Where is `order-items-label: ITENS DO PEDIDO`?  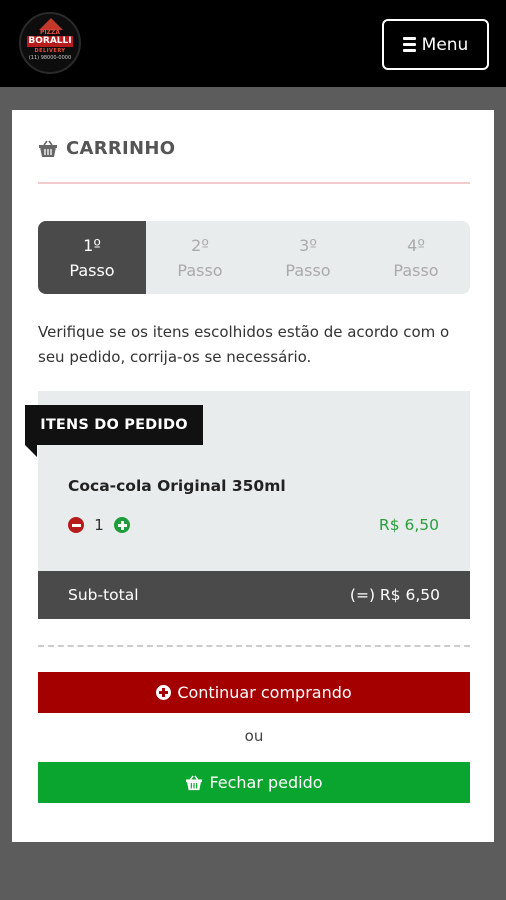 order-items-label: ITENS DO PEDIDO is located at coordinates (114, 425).